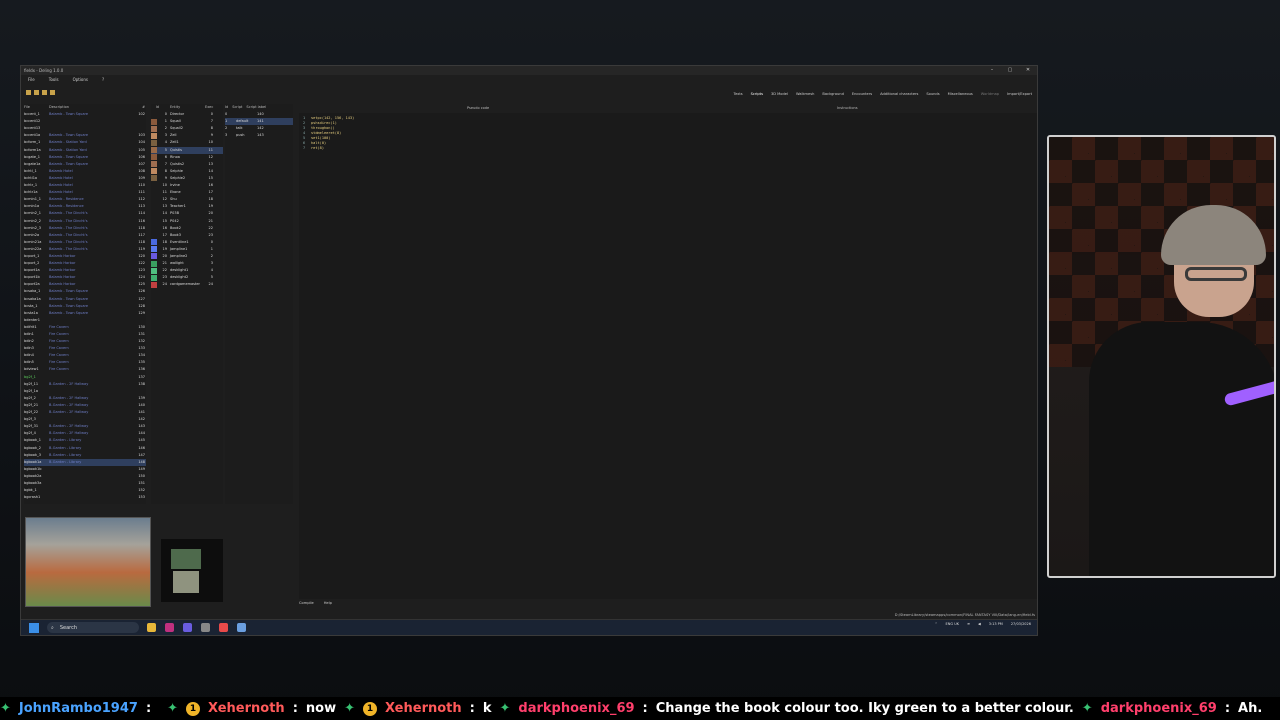 This screenshot has width=1280, height=720. Describe the element at coordinates (738, 94) in the screenshot. I see `tab-texts: Texts` at that location.